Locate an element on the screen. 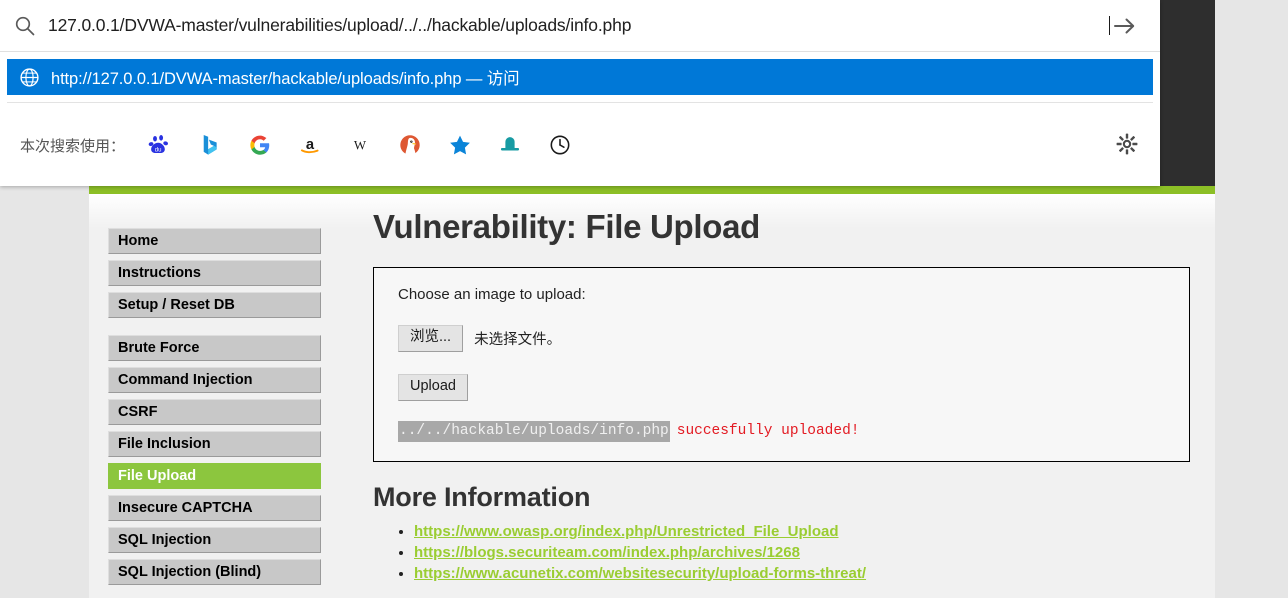 This screenshot has width=1288, height=598. sidebar-item-brute-force: Brute Force is located at coordinates (214, 348).